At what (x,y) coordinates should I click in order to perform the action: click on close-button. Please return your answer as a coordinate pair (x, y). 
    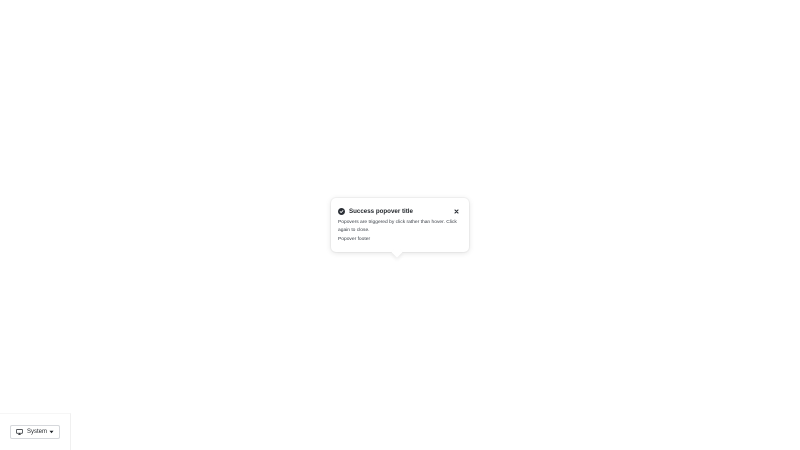
    Looking at the image, I should click on (456, 211).